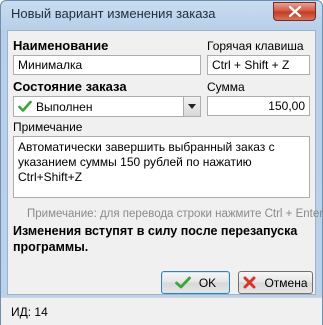 The image size is (323, 325). What do you see at coordinates (29, 312) in the screenshot?
I see `record-id: ИД: 14` at bounding box center [29, 312].